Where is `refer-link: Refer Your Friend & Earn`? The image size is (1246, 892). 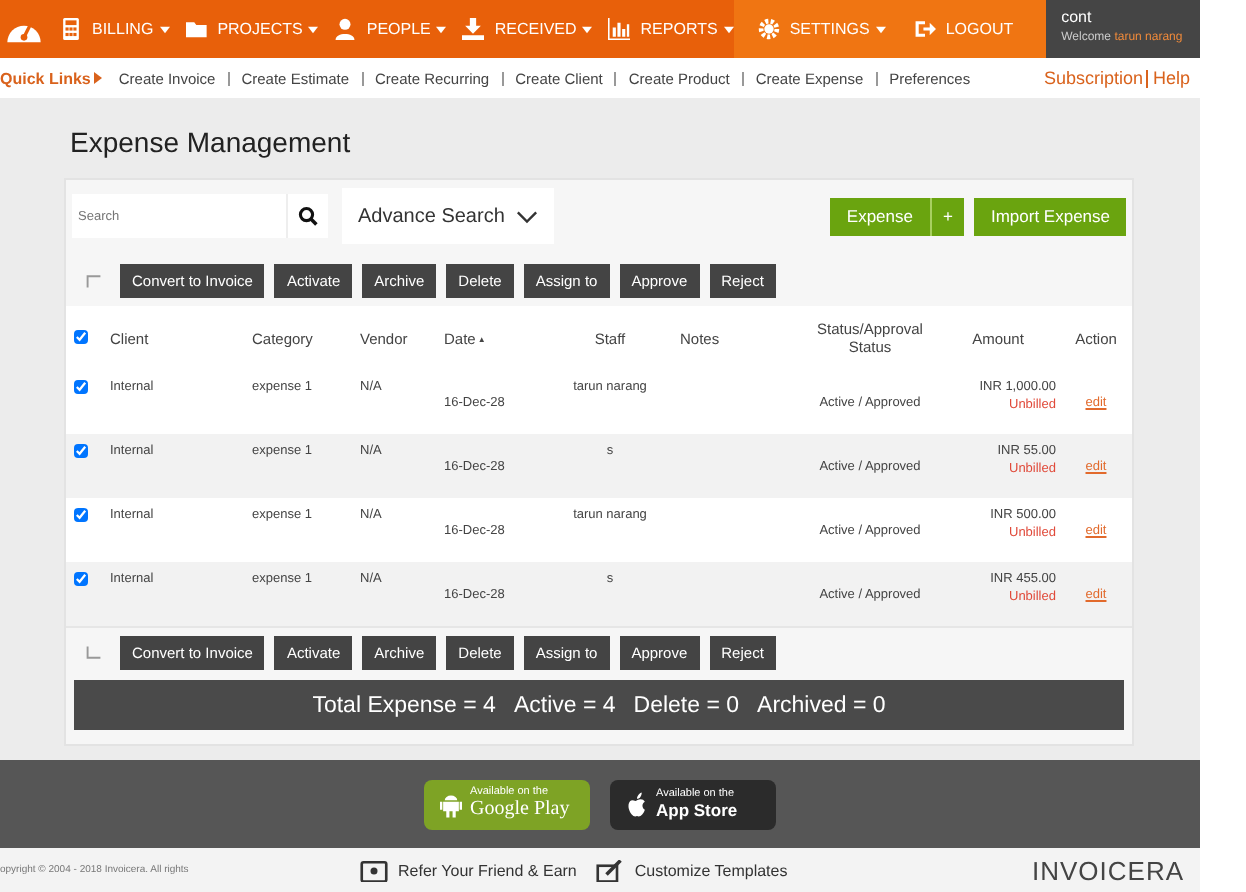 refer-link: Refer Your Friend & Earn is located at coordinates (487, 870).